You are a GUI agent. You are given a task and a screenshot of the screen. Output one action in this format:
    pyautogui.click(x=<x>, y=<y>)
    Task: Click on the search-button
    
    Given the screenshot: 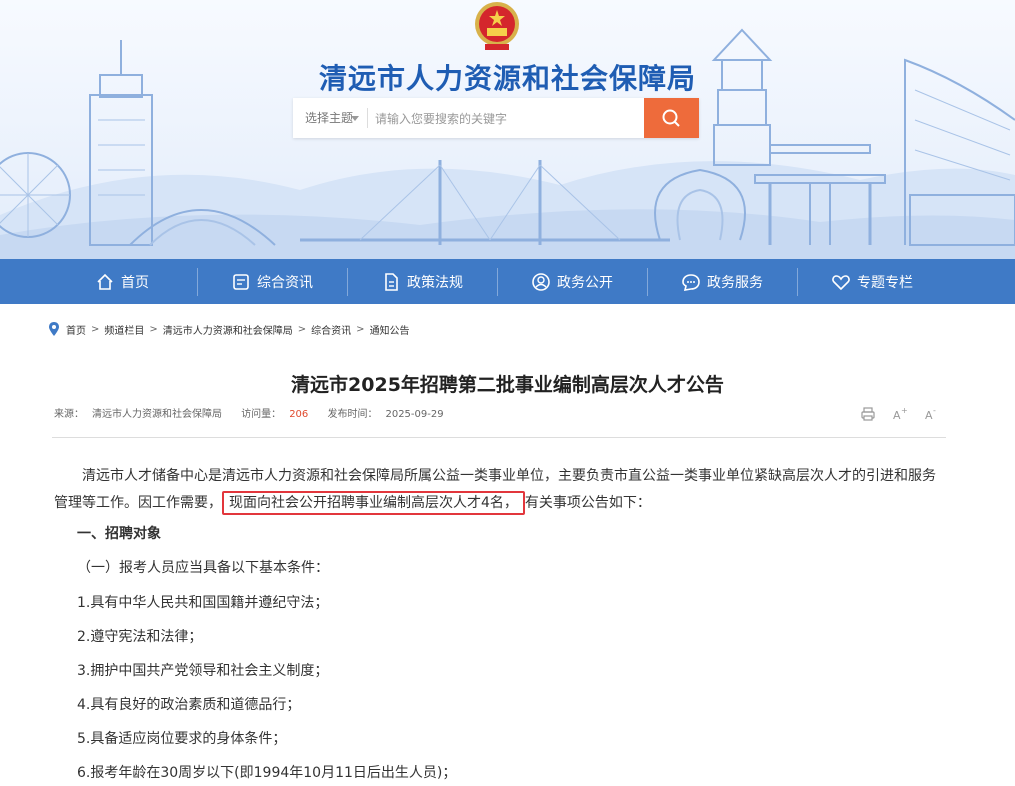 What is the action you would take?
    pyautogui.click(x=671, y=118)
    